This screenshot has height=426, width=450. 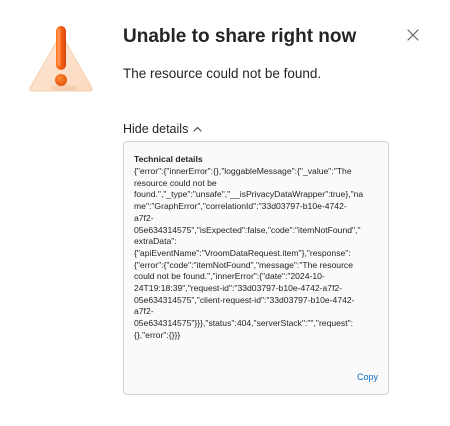 I want to click on error-message: The resource could not be found., so click(x=222, y=73).